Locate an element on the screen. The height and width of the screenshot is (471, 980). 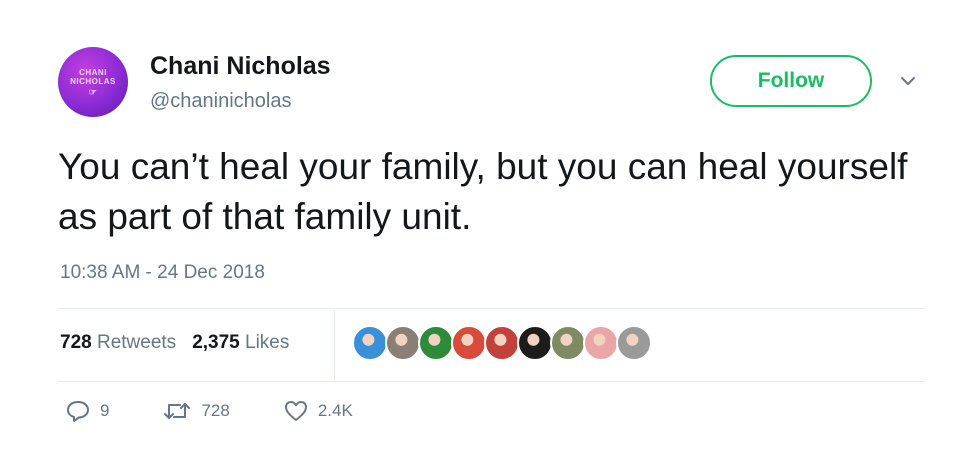
retweet-icon is located at coordinates (177, 411).